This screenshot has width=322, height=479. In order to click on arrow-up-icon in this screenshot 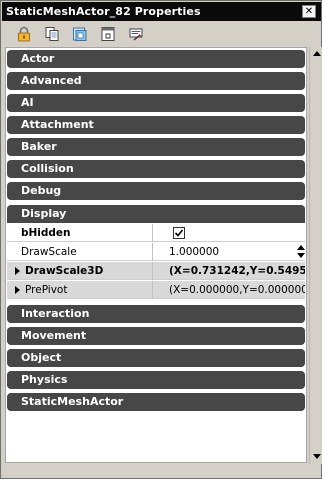, I will do `click(317, 53)`.